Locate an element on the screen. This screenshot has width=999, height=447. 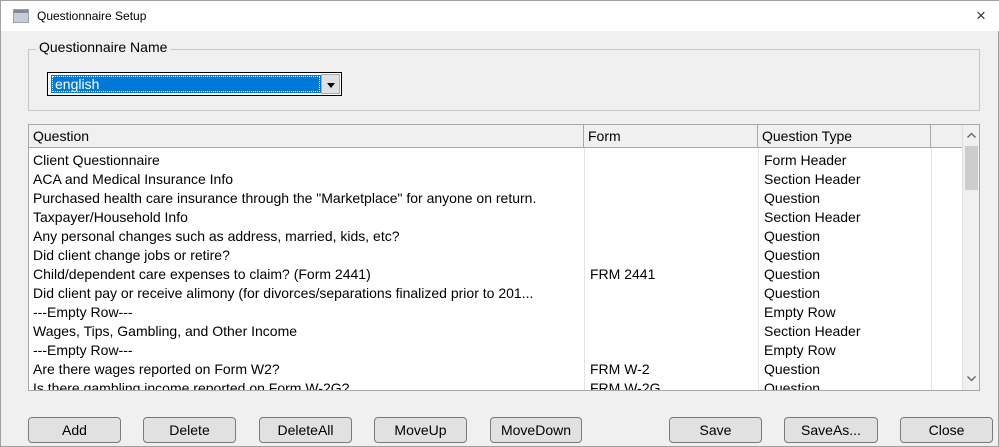
questionnaire-name-value: english is located at coordinates (186, 84).